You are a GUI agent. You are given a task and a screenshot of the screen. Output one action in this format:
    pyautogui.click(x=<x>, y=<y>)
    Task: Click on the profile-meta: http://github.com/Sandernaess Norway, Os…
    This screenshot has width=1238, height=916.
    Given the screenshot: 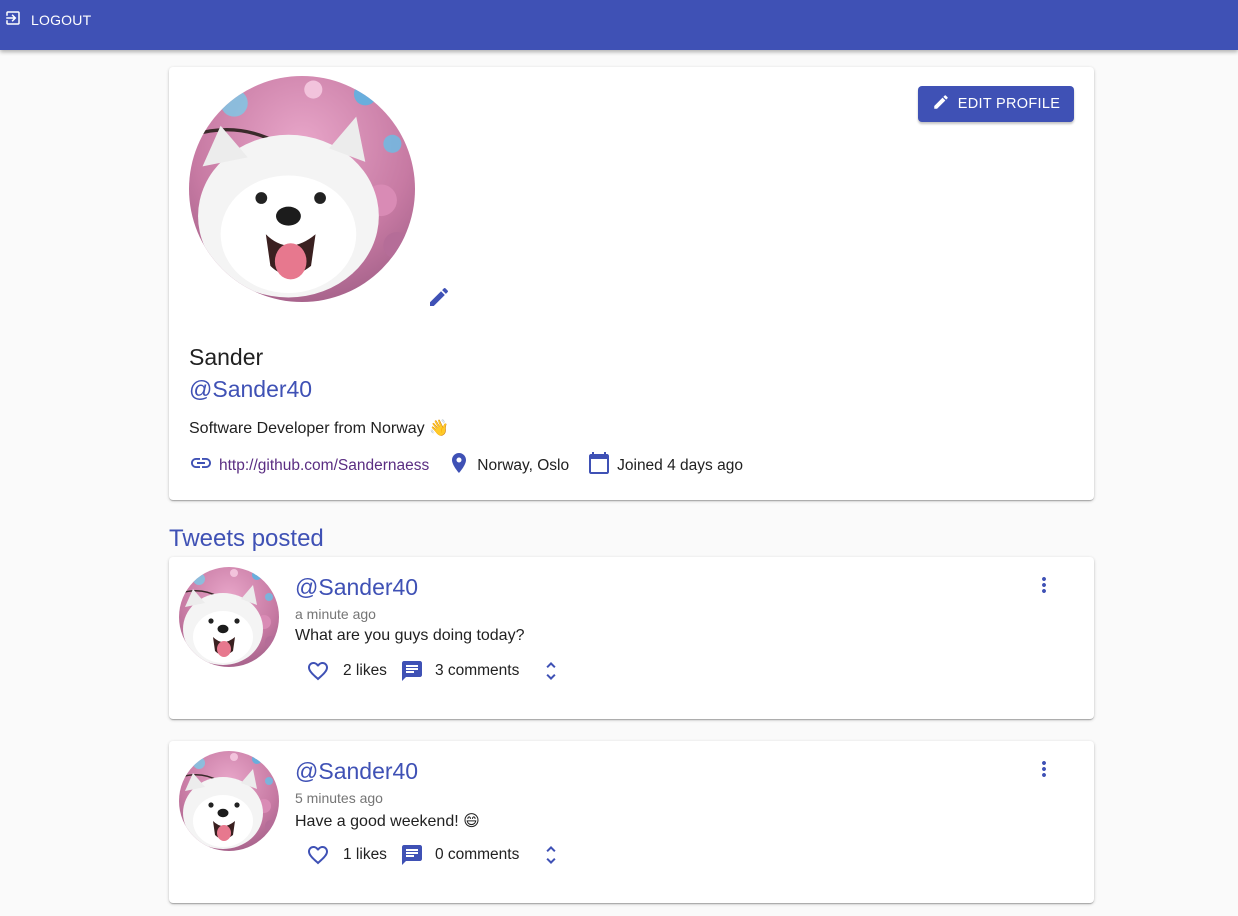 What is the action you would take?
    pyautogui.click(x=475, y=465)
    